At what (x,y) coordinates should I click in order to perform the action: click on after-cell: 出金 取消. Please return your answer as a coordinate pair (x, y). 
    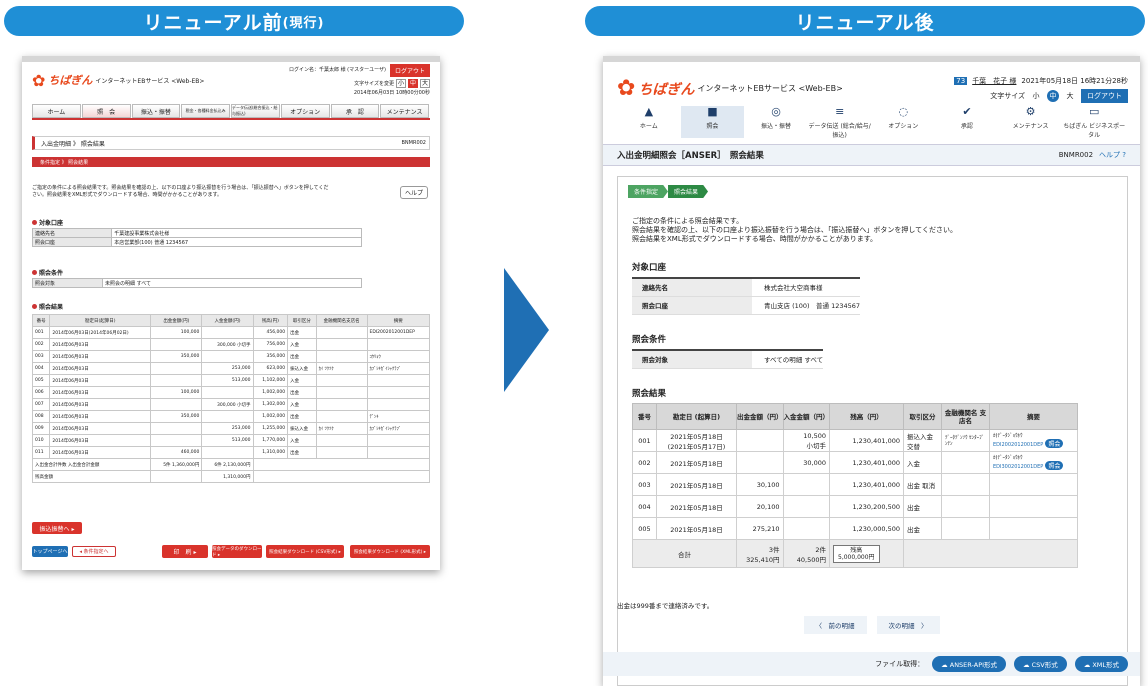
    Looking at the image, I should click on (922, 484).